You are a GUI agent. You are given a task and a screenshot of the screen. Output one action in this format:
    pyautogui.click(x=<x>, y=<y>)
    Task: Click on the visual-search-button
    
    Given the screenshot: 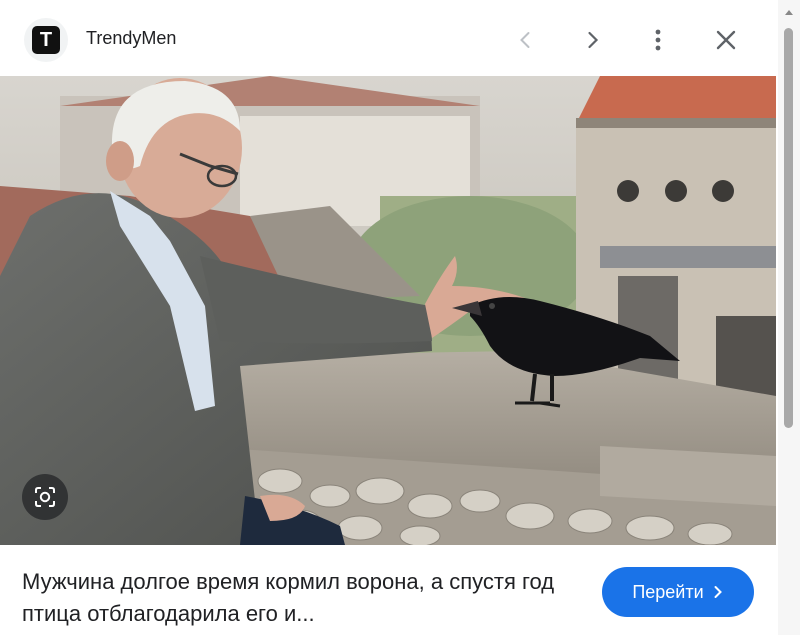 What is the action you would take?
    pyautogui.click(x=45, y=497)
    